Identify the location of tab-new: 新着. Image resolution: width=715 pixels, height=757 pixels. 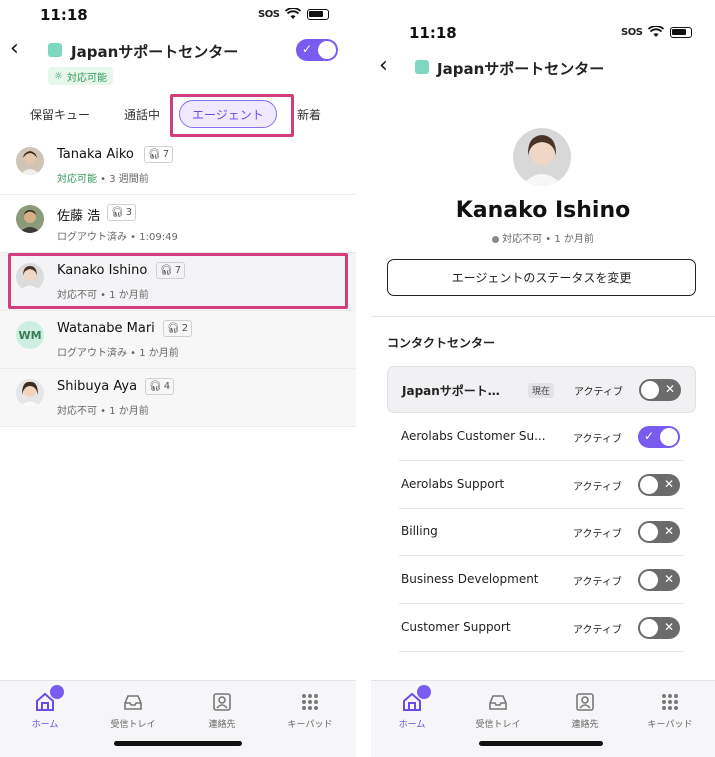
(309, 114).